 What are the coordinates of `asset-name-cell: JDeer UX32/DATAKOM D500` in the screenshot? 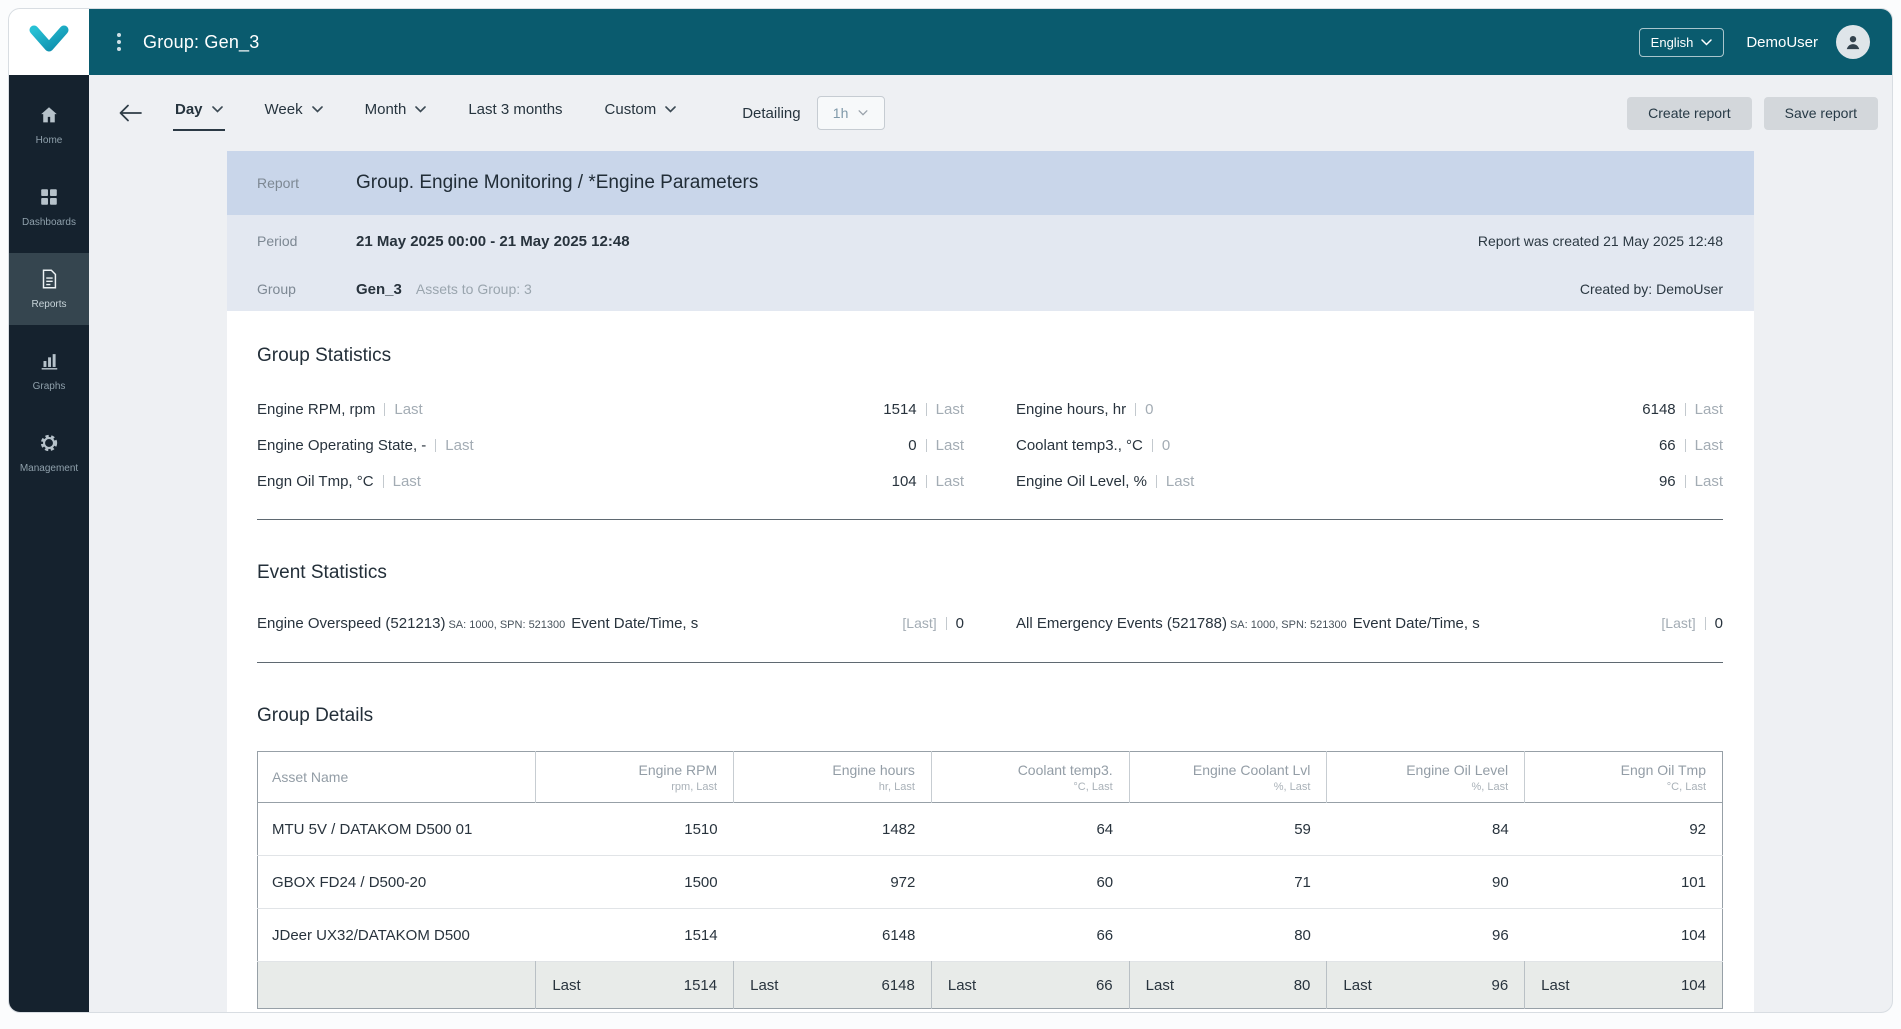 It's located at (371, 935).